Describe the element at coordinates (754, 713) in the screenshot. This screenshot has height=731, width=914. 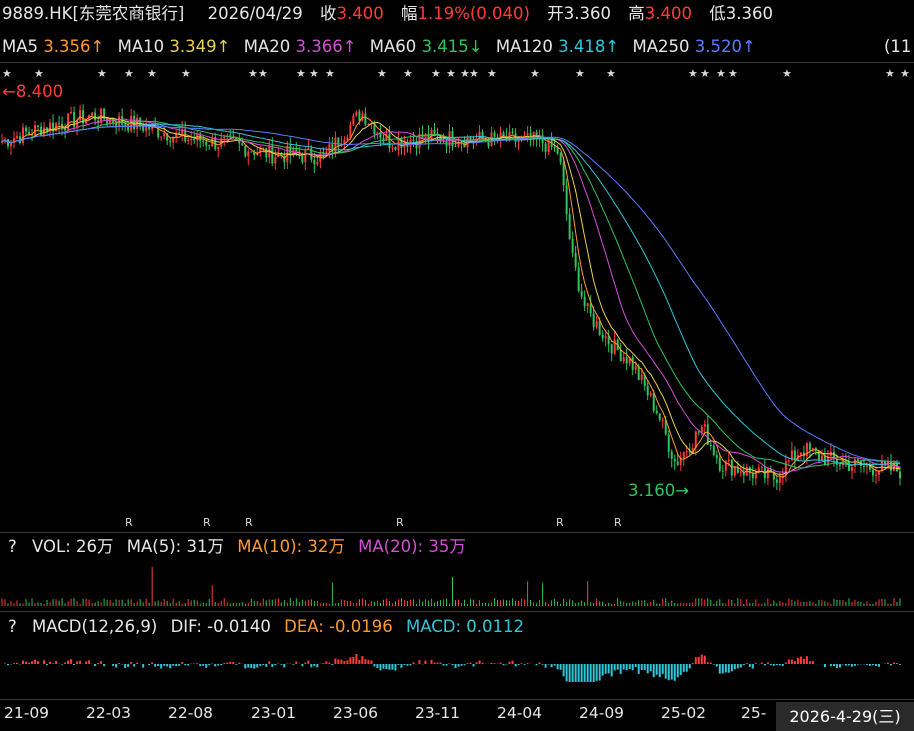
I see `x-tick: 25-` at that location.